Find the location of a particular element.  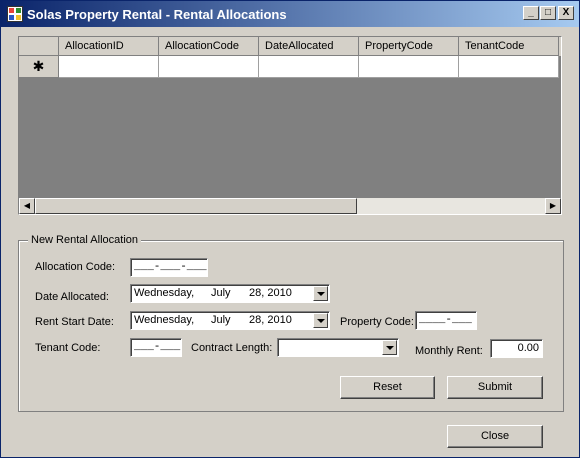

date-allocated-picker: Wednesday, July 28, 2010 is located at coordinates (230, 293).